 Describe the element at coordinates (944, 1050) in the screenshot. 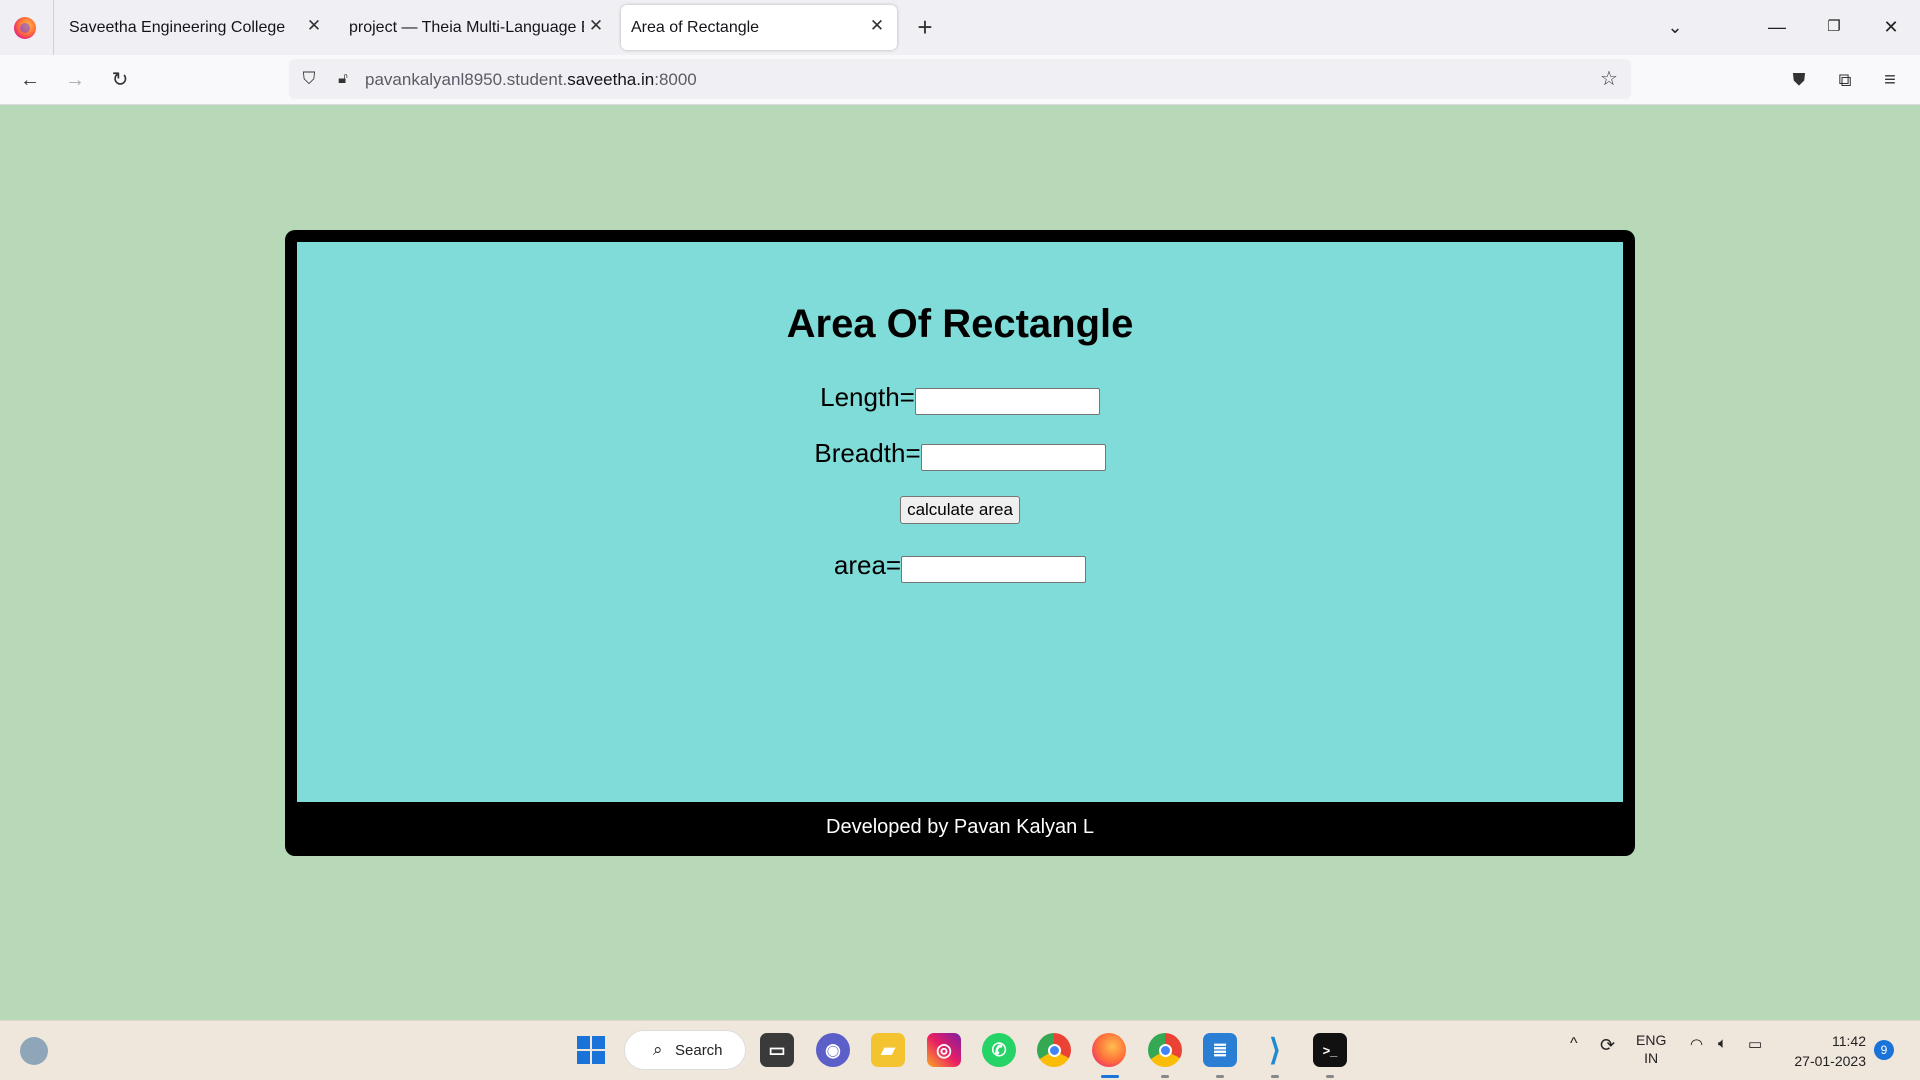

I see `instagram-icon: ◎` at that location.